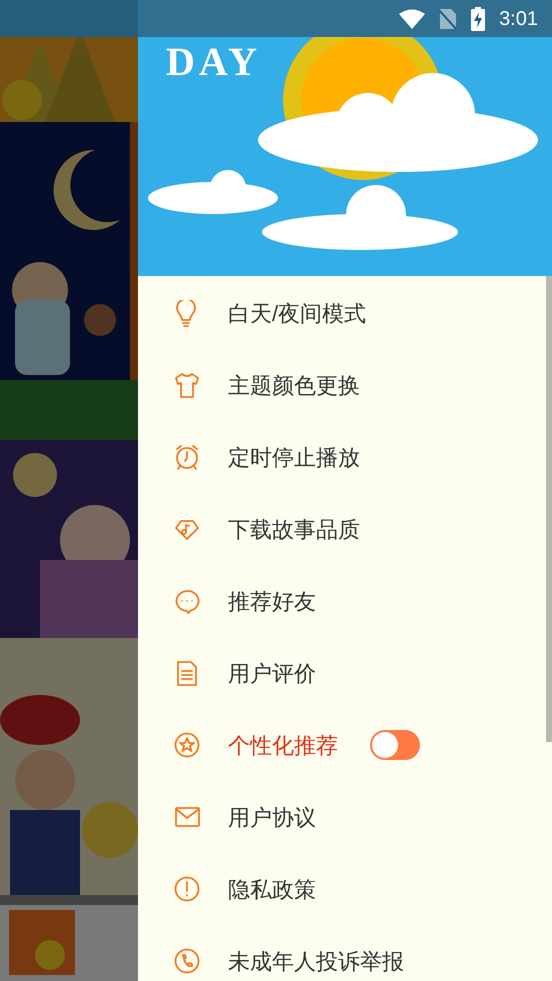 This screenshot has width=552, height=981. What do you see at coordinates (341, 745) in the screenshot?
I see `menu-item: 个性化推荐` at bounding box center [341, 745].